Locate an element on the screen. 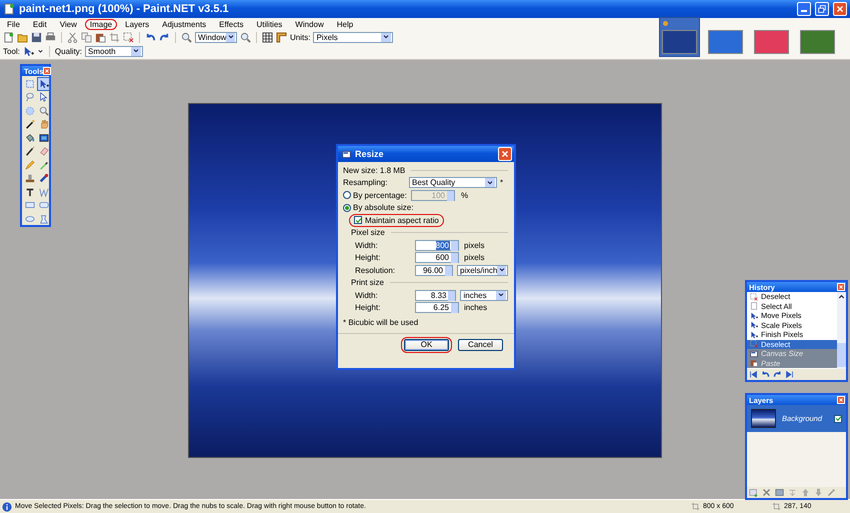 This screenshot has height=513, width=850. field-label: Width: is located at coordinates (367, 245).